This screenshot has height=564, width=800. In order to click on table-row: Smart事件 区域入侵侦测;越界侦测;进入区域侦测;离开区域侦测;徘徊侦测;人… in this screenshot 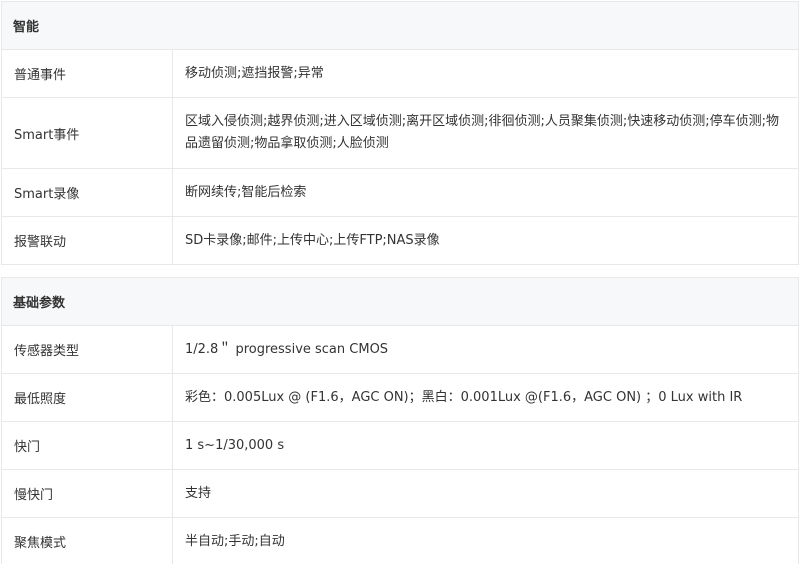, I will do `click(400, 133)`.